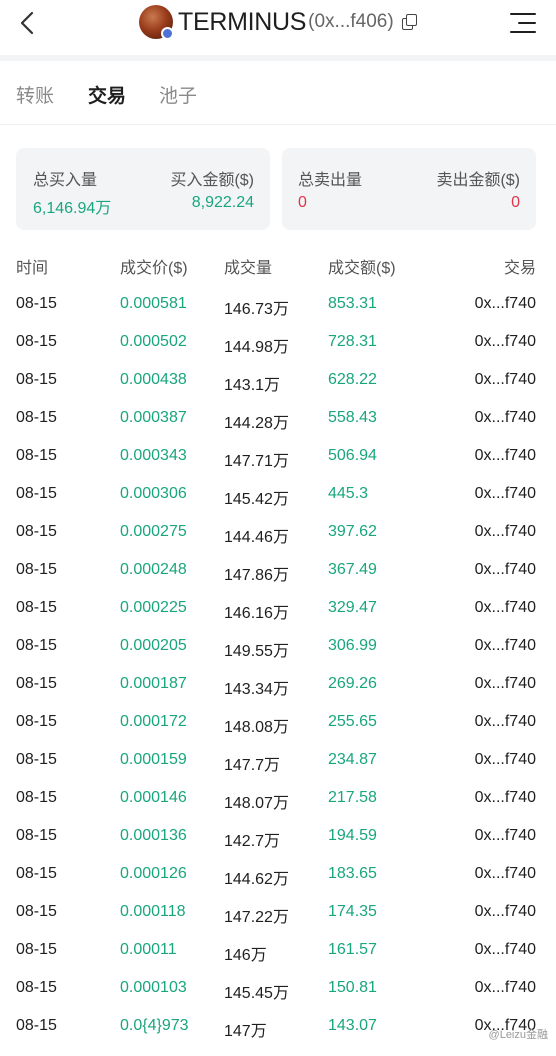 Image resolution: width=556 pixels, height=1056 pixels. I want to click on trade-amount: 445.3, so click(348, 493).